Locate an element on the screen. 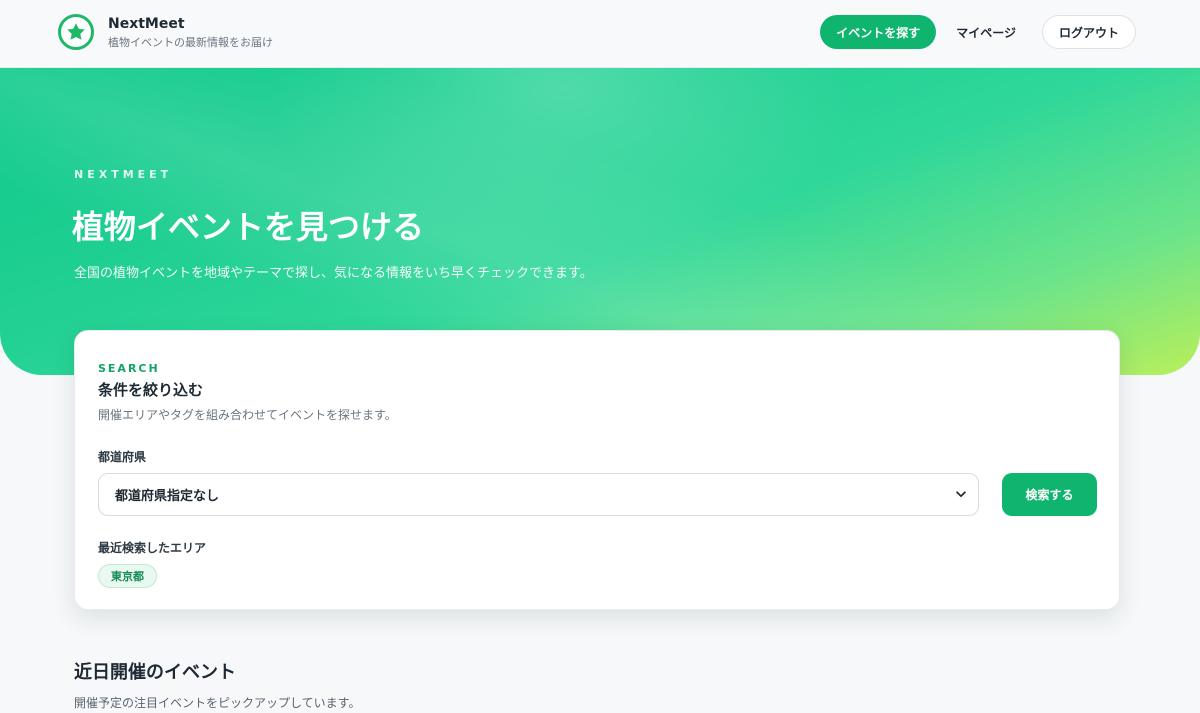  search-button: 検索する is located at coordinates (1049, 494).